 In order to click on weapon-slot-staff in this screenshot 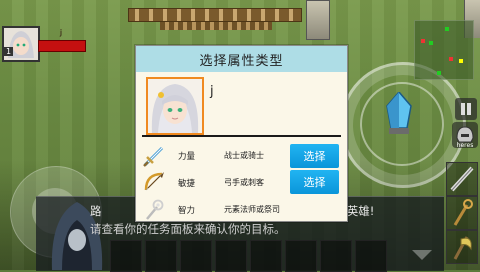, I will do `click(462, 213)`.